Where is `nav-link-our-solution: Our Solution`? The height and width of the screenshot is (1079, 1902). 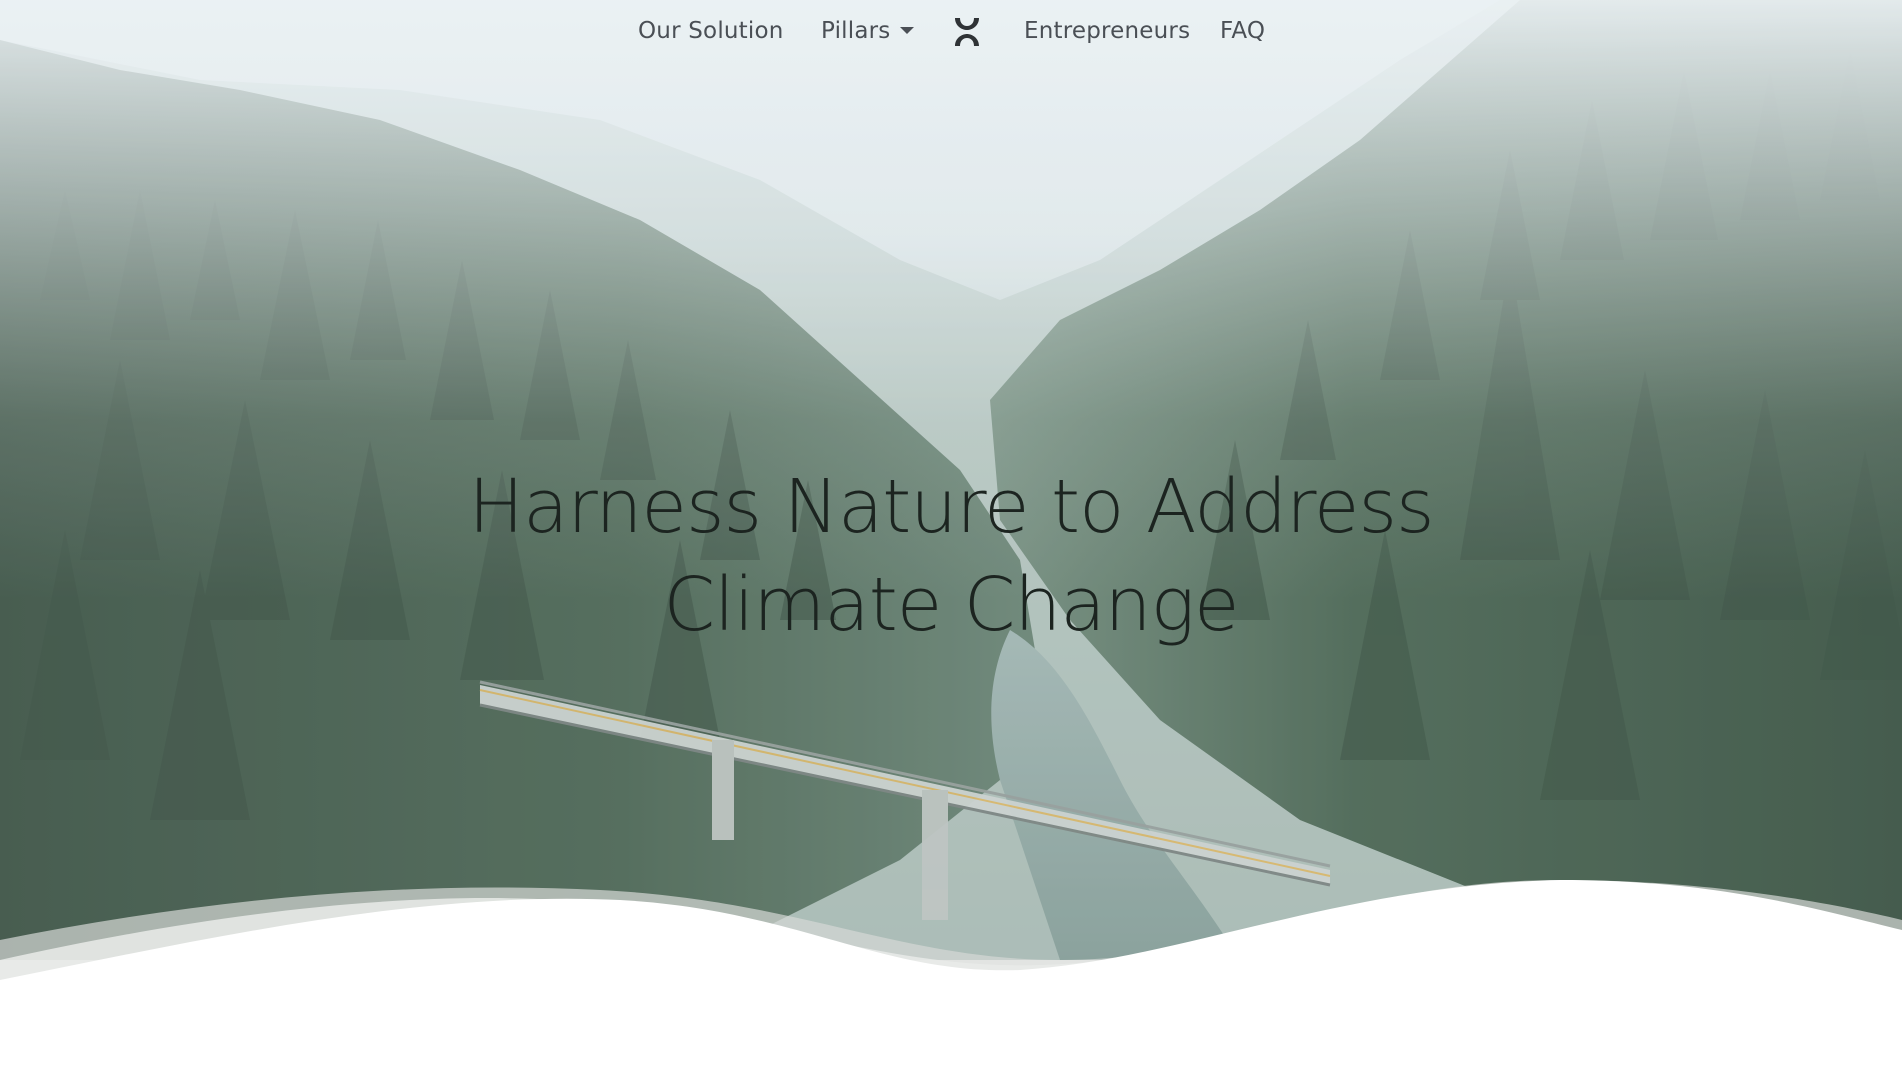 nav-link-our-solution: Our Solution is located at coordinates (711, 31).